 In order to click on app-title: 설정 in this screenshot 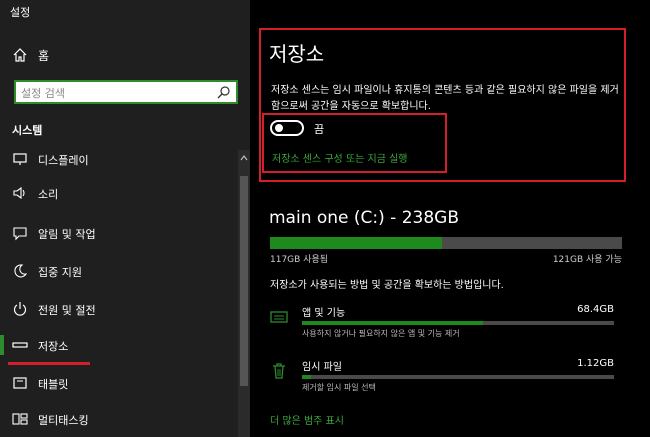, I will do `click(20, 12)`.